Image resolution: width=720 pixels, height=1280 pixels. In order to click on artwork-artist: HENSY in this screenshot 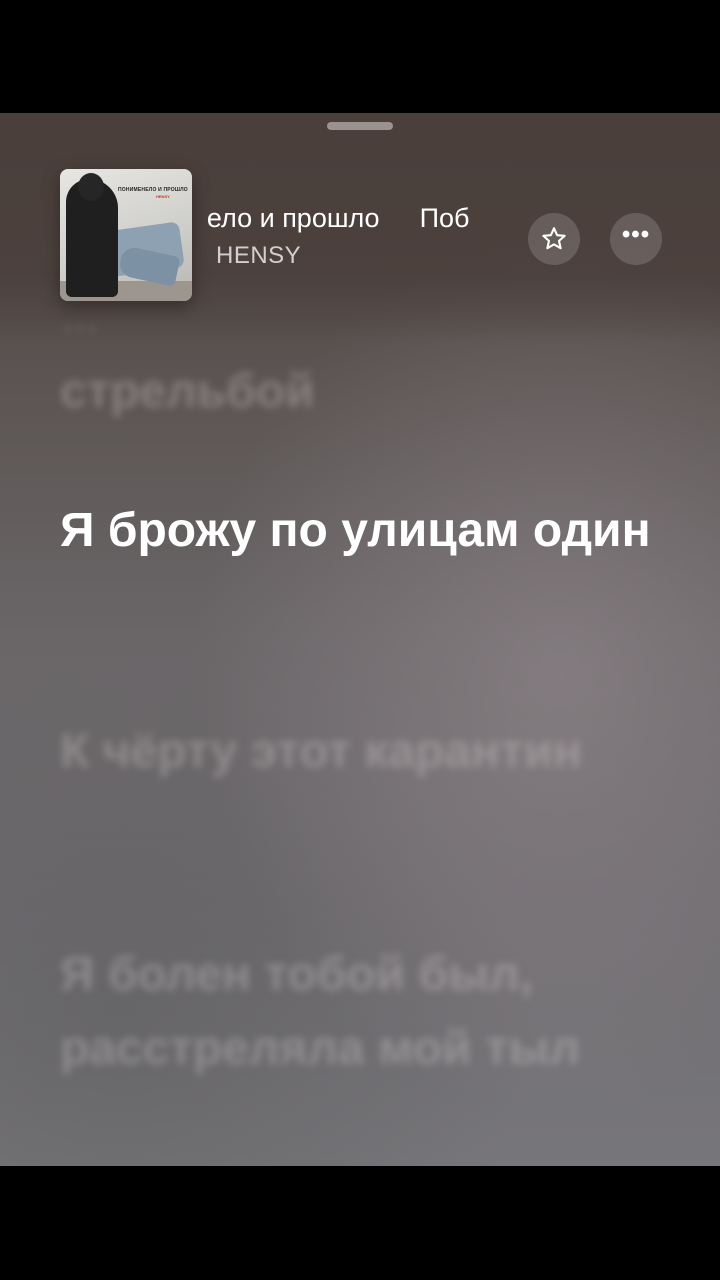, I will do `click(163, 196)`.